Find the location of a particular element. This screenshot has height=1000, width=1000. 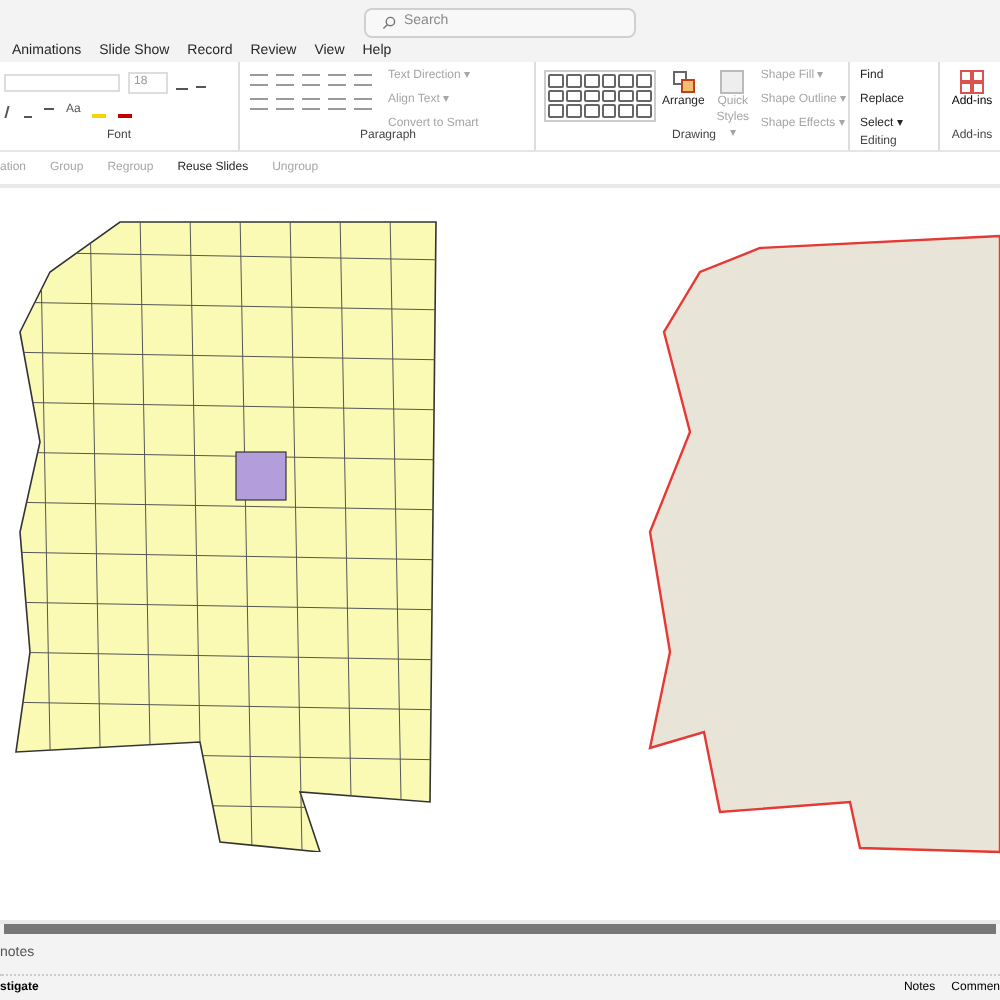

quick-styles-icon is located at coordinates (732, 82).